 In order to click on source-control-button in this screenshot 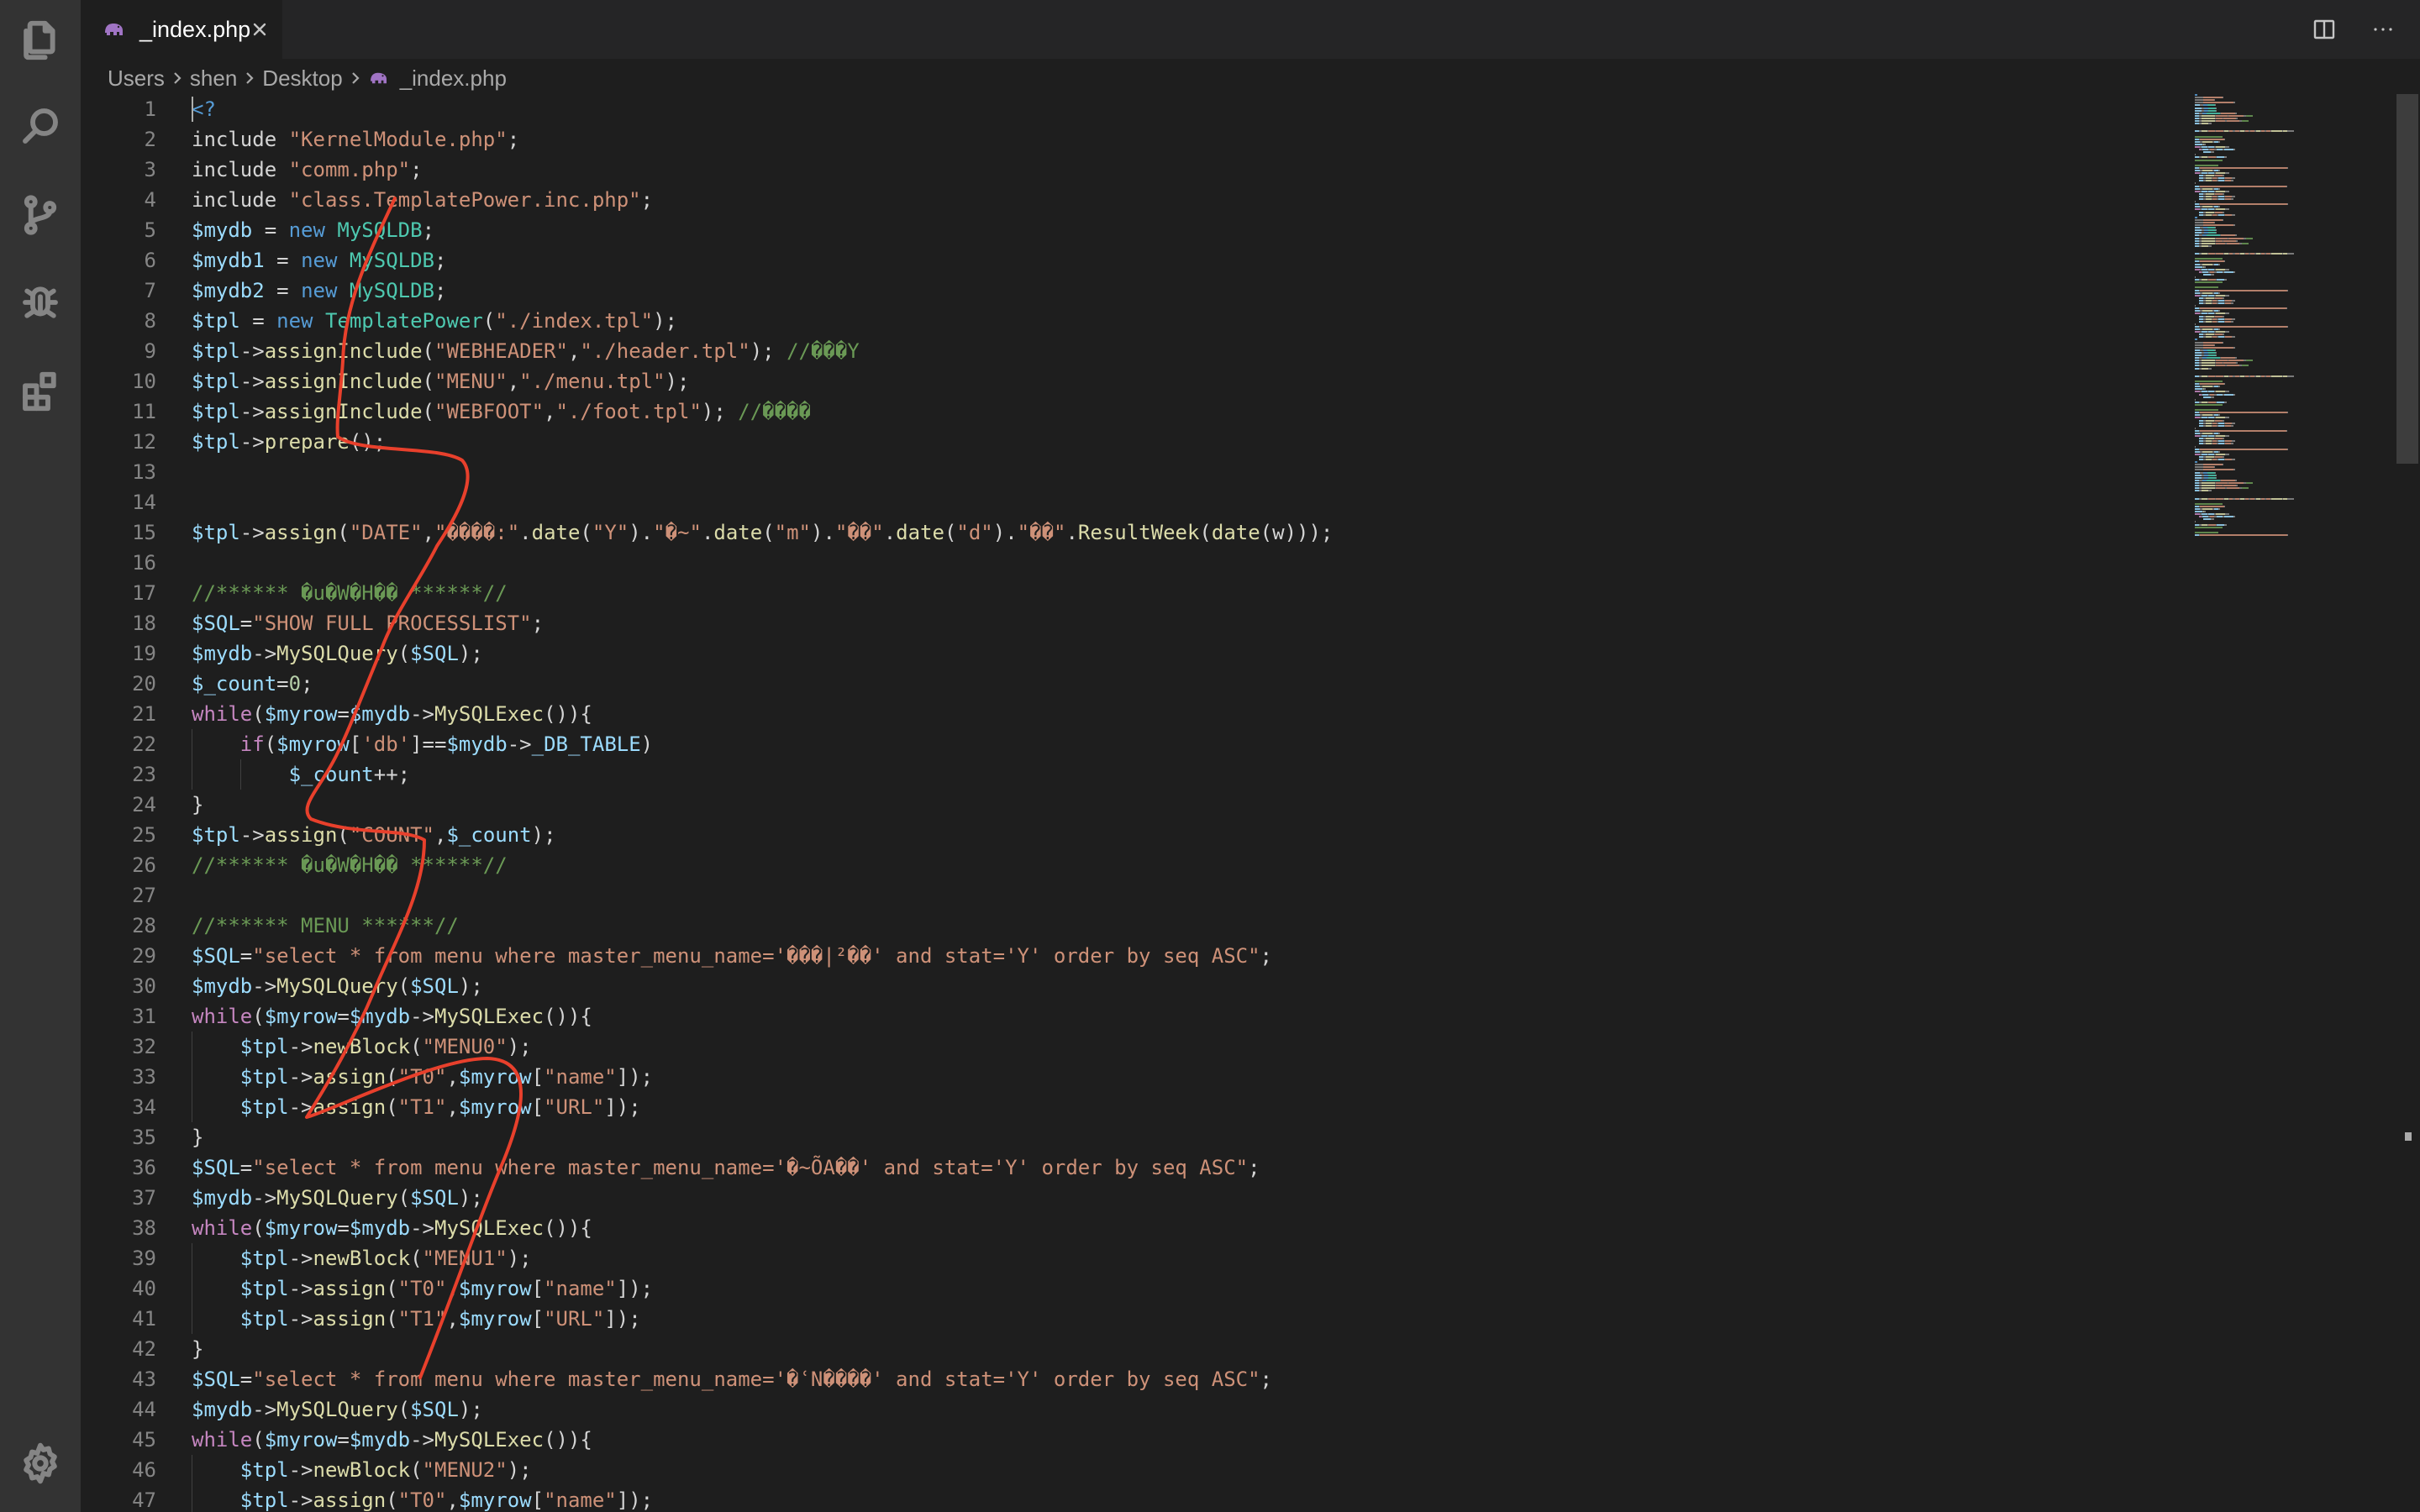, I will do `click(40, 215)`.